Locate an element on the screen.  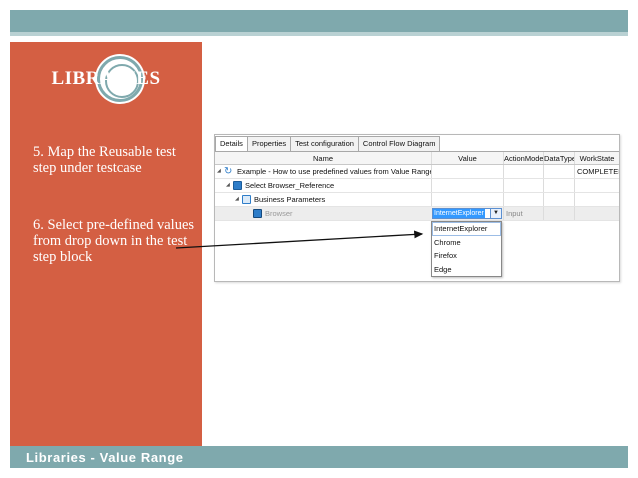
test-case-refresh-icon: ↻ is located at coordinates (228, 171).